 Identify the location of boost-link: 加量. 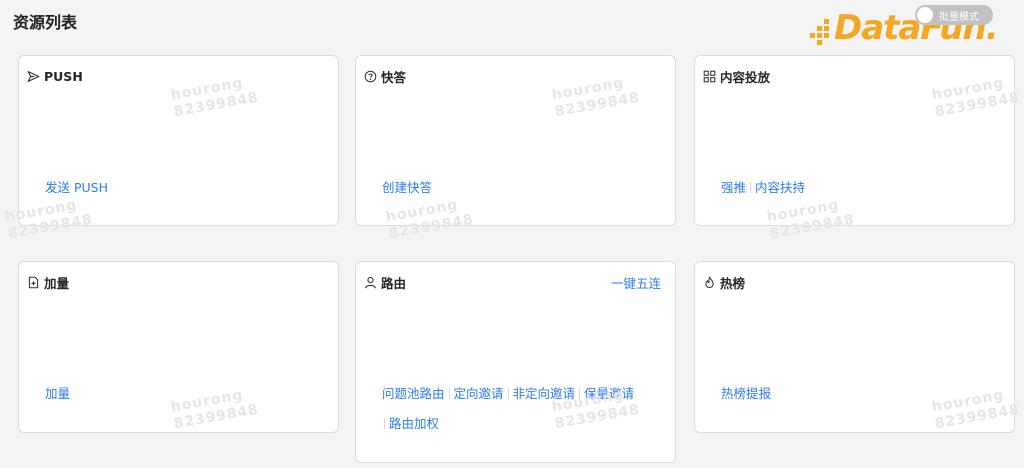
(57, 393).